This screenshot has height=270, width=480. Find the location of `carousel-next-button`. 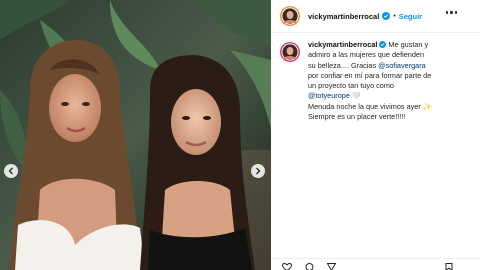

carousel-next-button is located at coordinates (258, 171).